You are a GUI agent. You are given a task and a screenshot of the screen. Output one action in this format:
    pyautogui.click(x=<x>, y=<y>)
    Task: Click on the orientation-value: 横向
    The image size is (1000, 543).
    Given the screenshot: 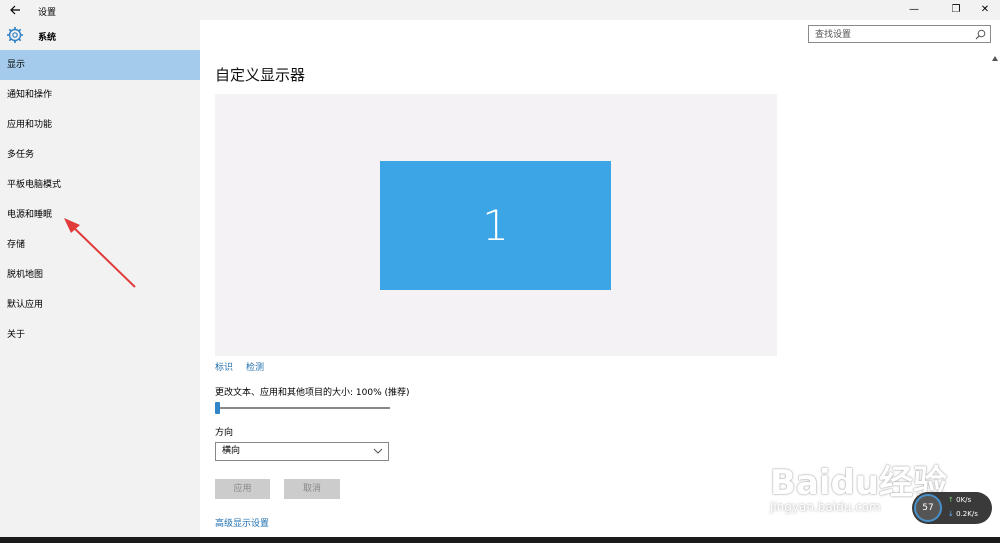 What is the action you would take?
    pyautogui.click(x=231, y=451)
    